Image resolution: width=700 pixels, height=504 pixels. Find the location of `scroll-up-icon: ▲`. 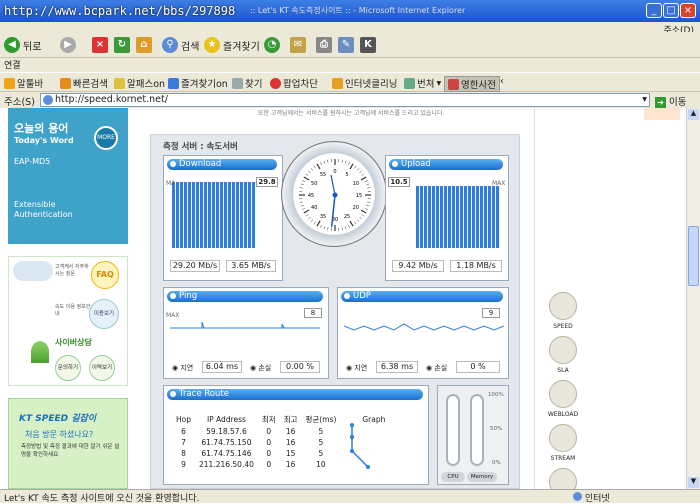

scroll-up-icon: ▲ is located at coordinates (693, 114).